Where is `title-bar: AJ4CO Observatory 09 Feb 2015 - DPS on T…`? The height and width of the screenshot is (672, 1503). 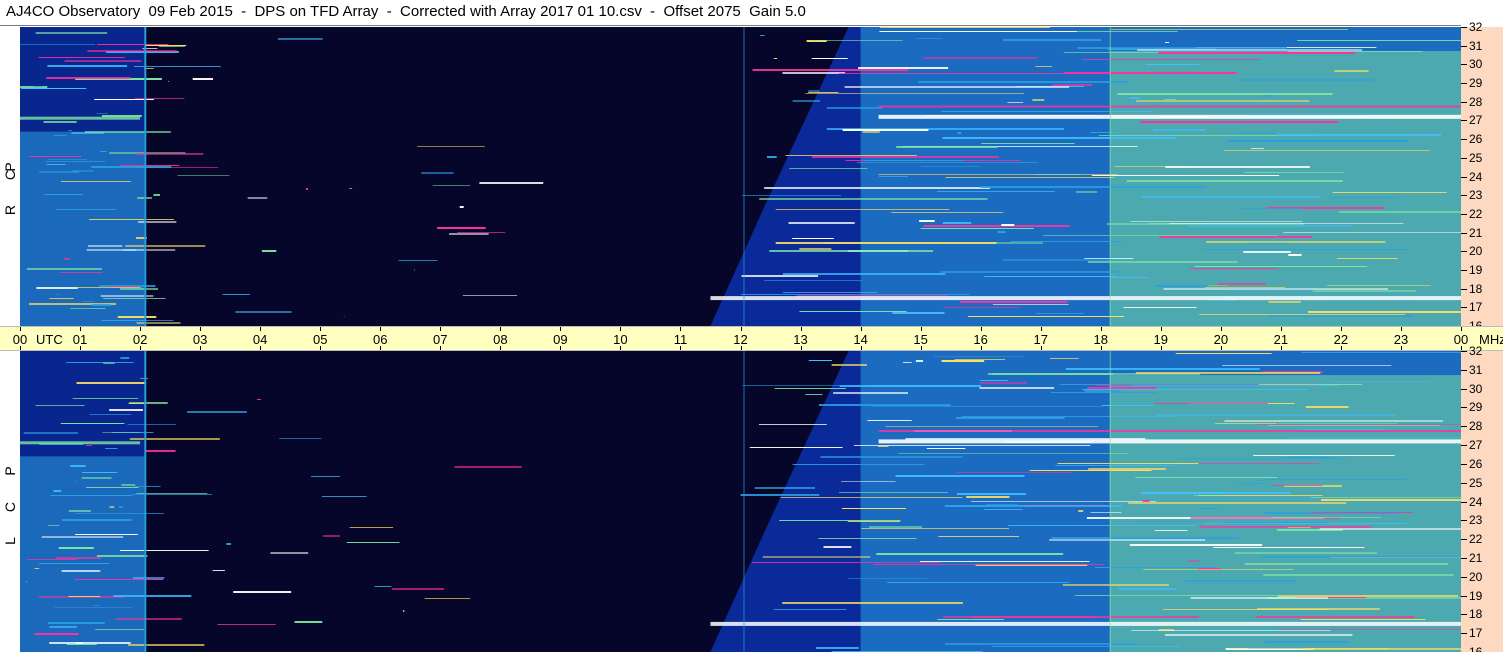 title-bar: AJ4CO Observatory 09 Feb 2015 - DPS on T… is located at coordinates (730, 13).